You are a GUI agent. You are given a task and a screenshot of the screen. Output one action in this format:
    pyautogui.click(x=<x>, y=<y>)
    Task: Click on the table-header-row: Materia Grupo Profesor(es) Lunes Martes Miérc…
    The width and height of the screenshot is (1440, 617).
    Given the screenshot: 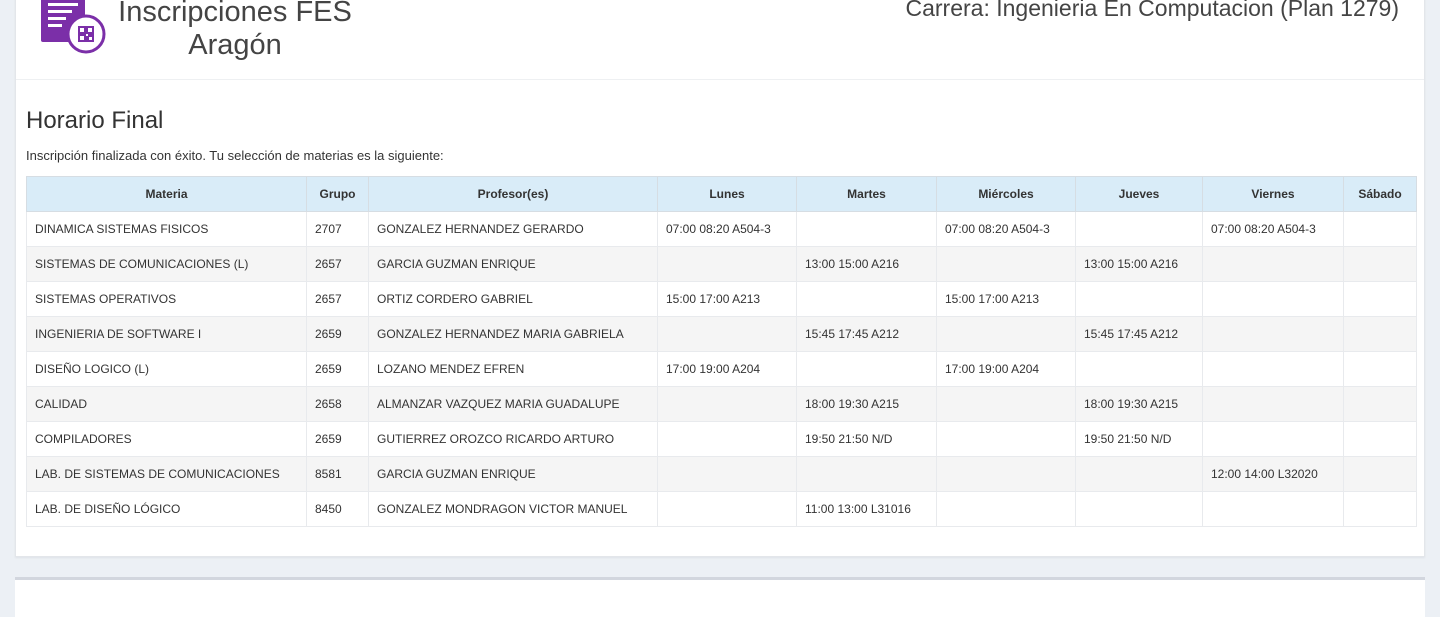 What is the action you would take?
    pyautogui.click(x=721, y=194)
    